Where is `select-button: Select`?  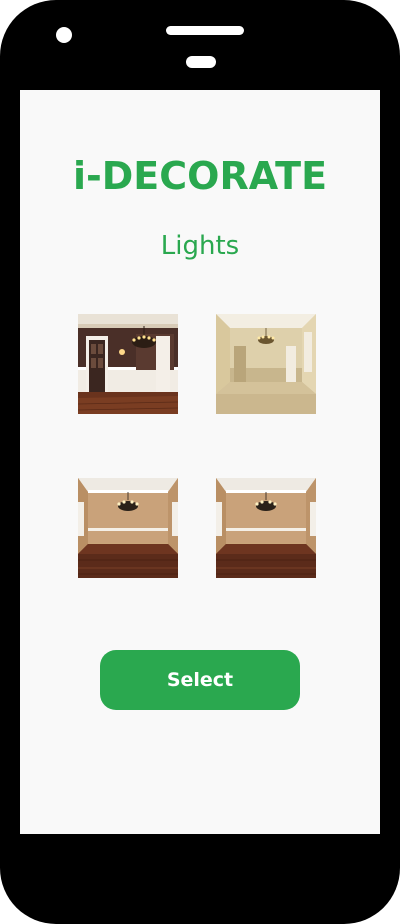
select-button: Select is located at coordinates (200, 680).